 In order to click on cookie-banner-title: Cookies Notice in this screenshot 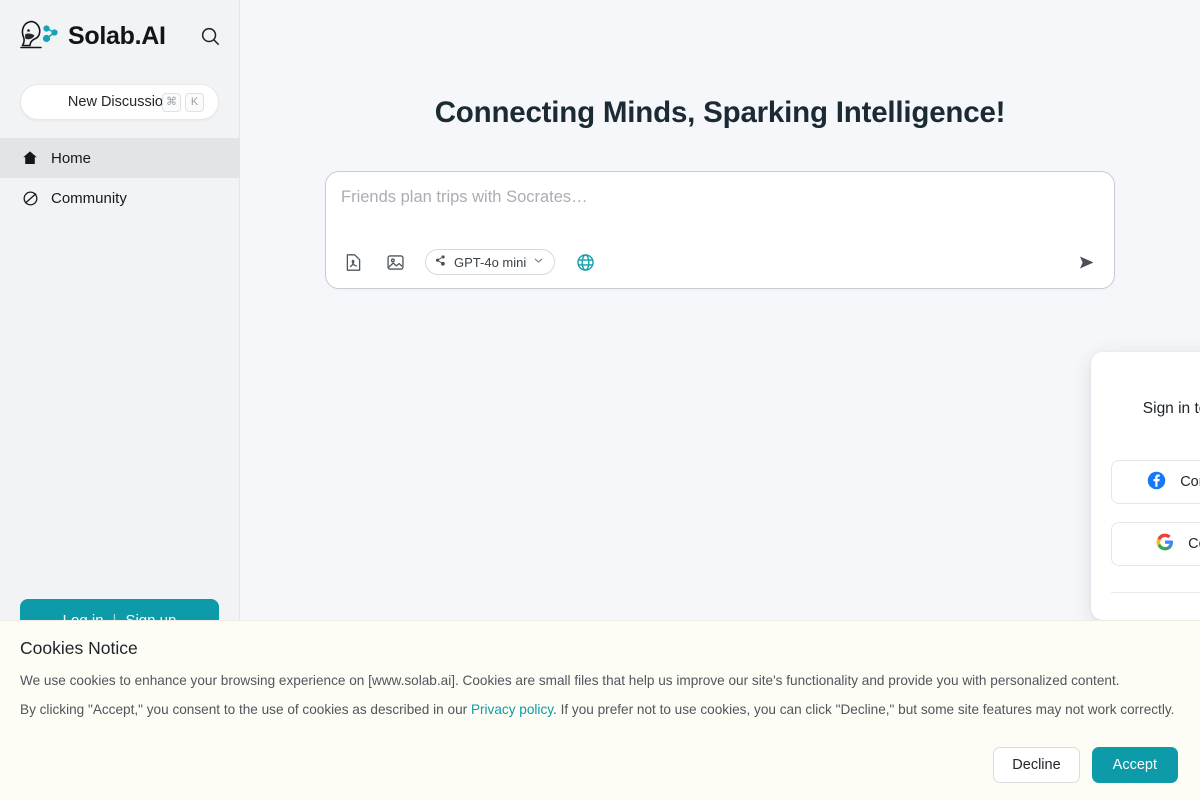, I will do `click(79, 648)`.